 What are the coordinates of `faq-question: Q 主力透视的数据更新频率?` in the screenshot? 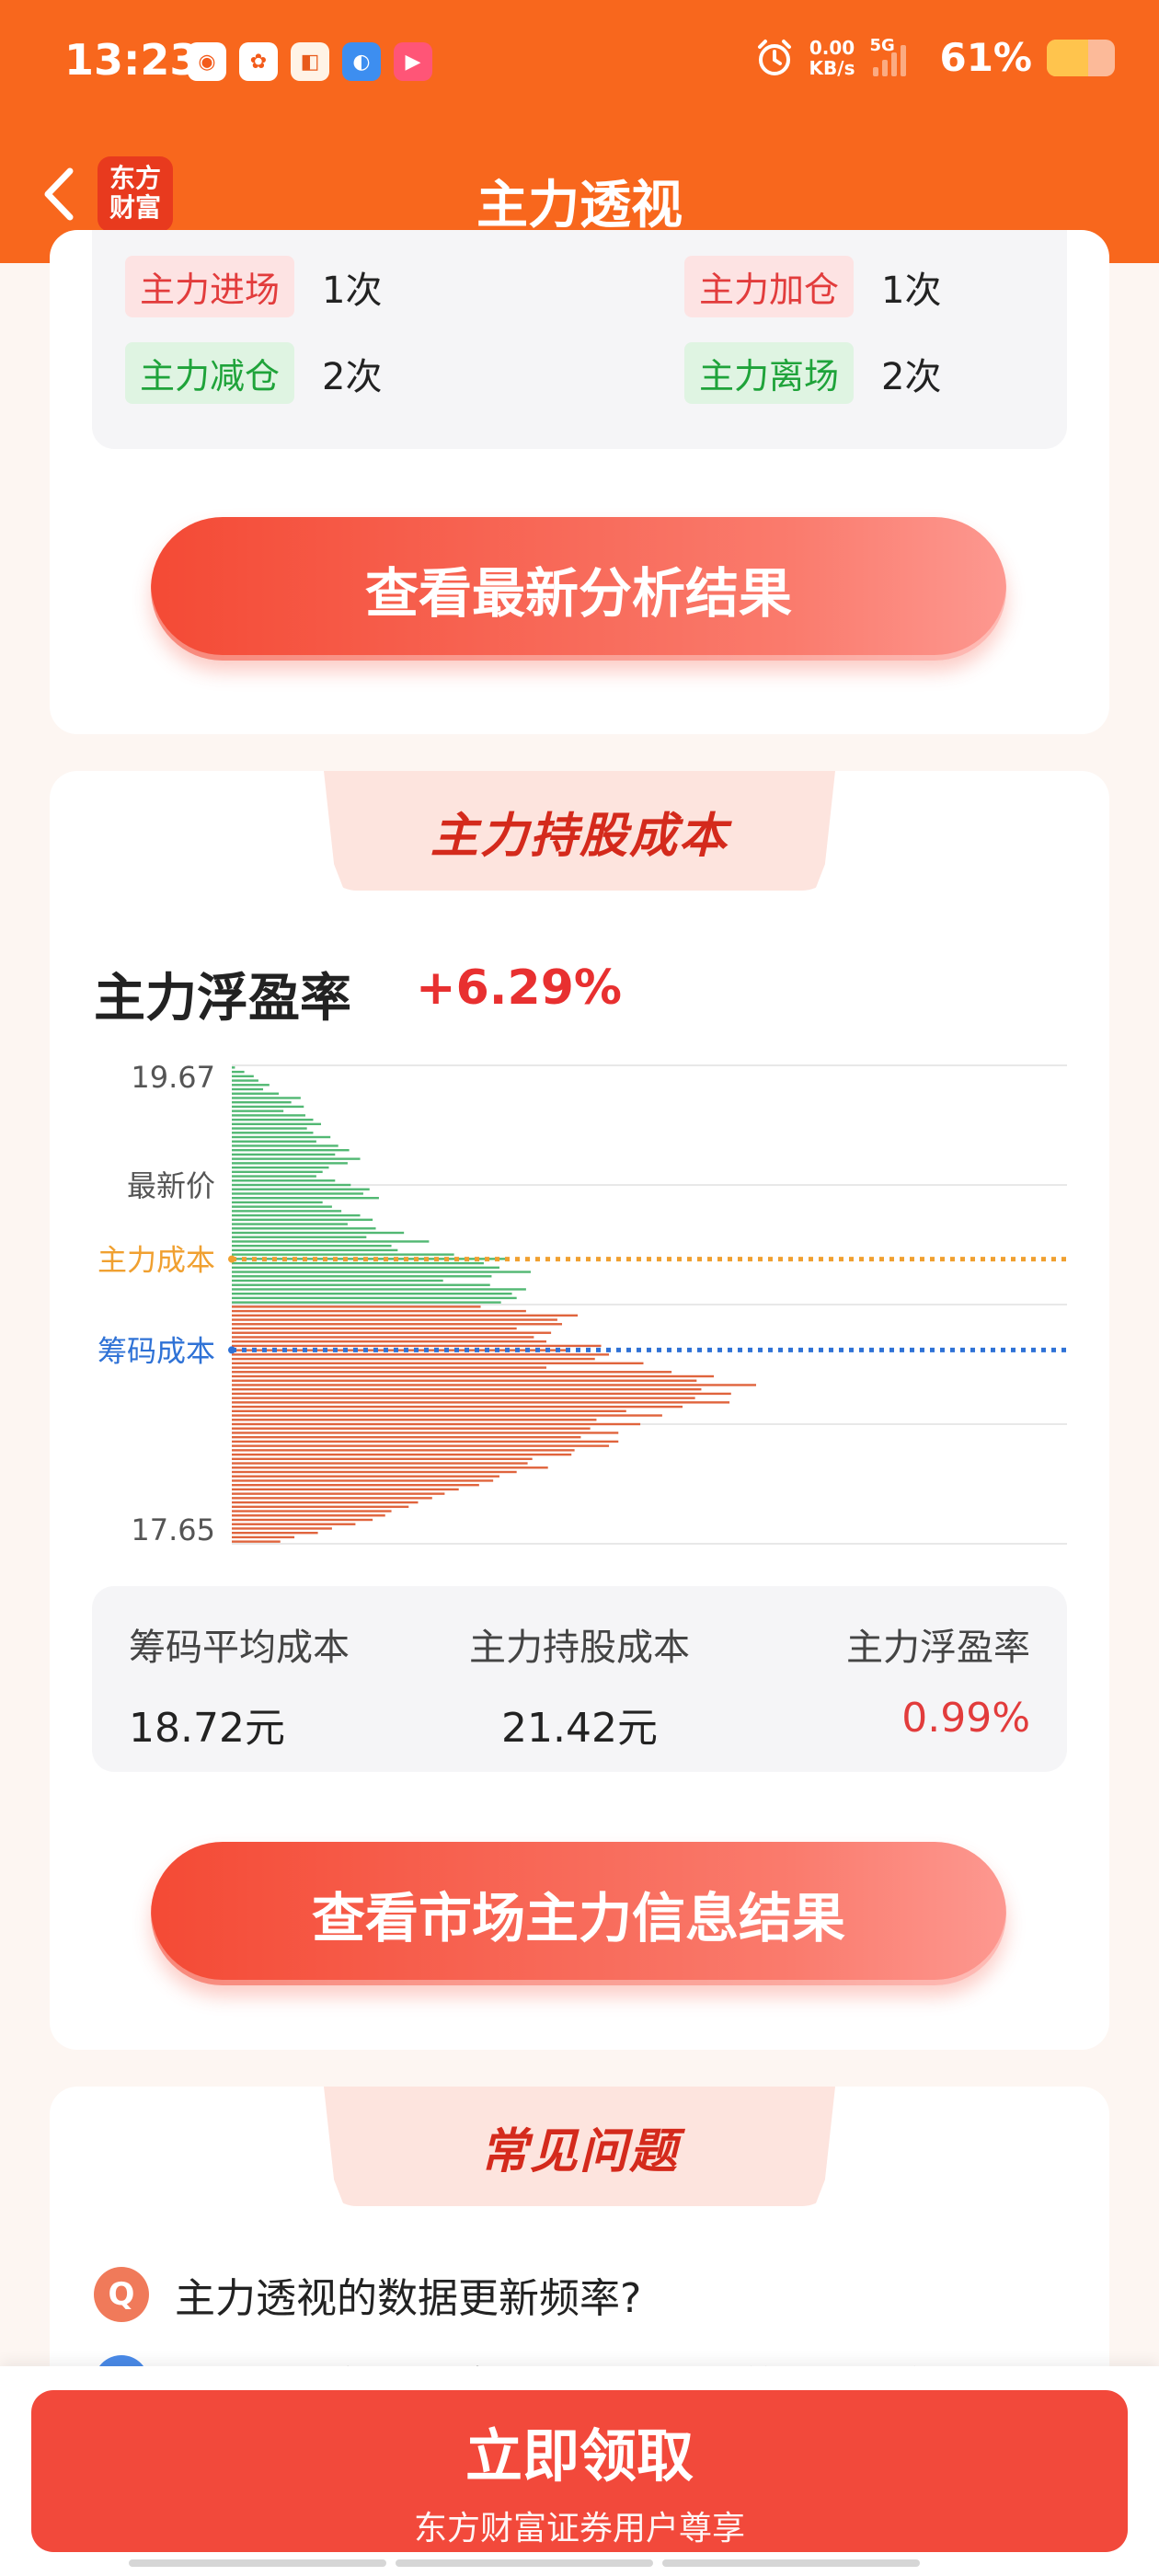 It's located at (367, 2294).